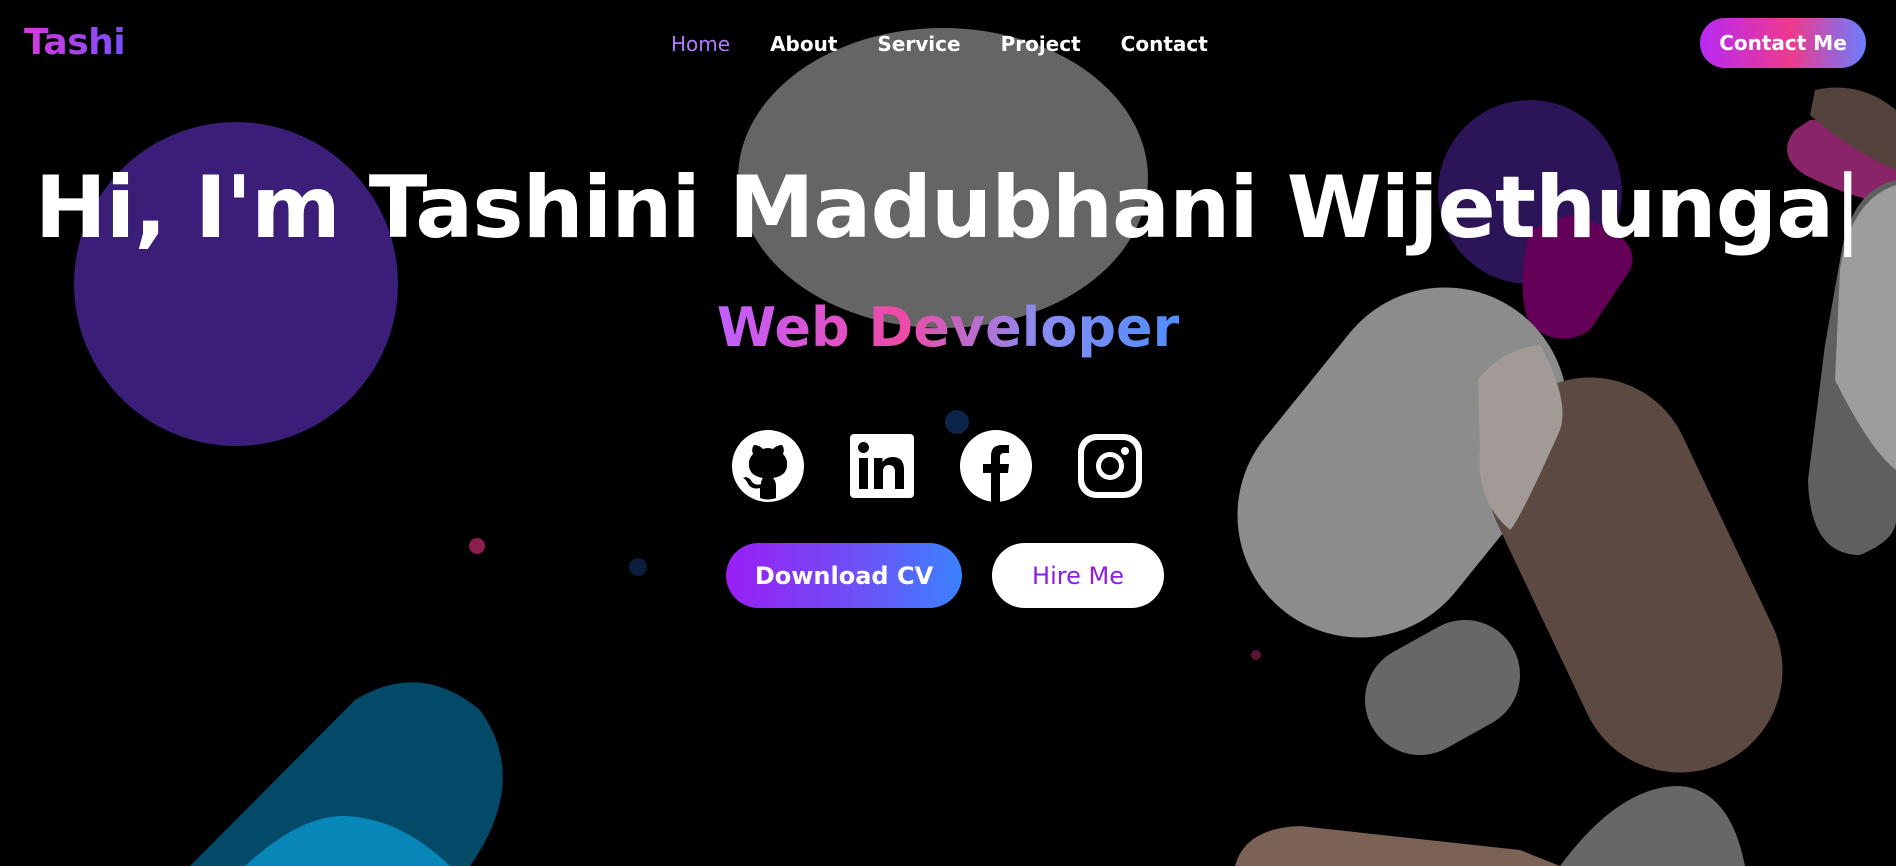 Image resolution: width=1896 pixels, height=866 pixels. Describe the element at coordinates (1635, 575) in the screenshot. I see `brown-pill` at that location.